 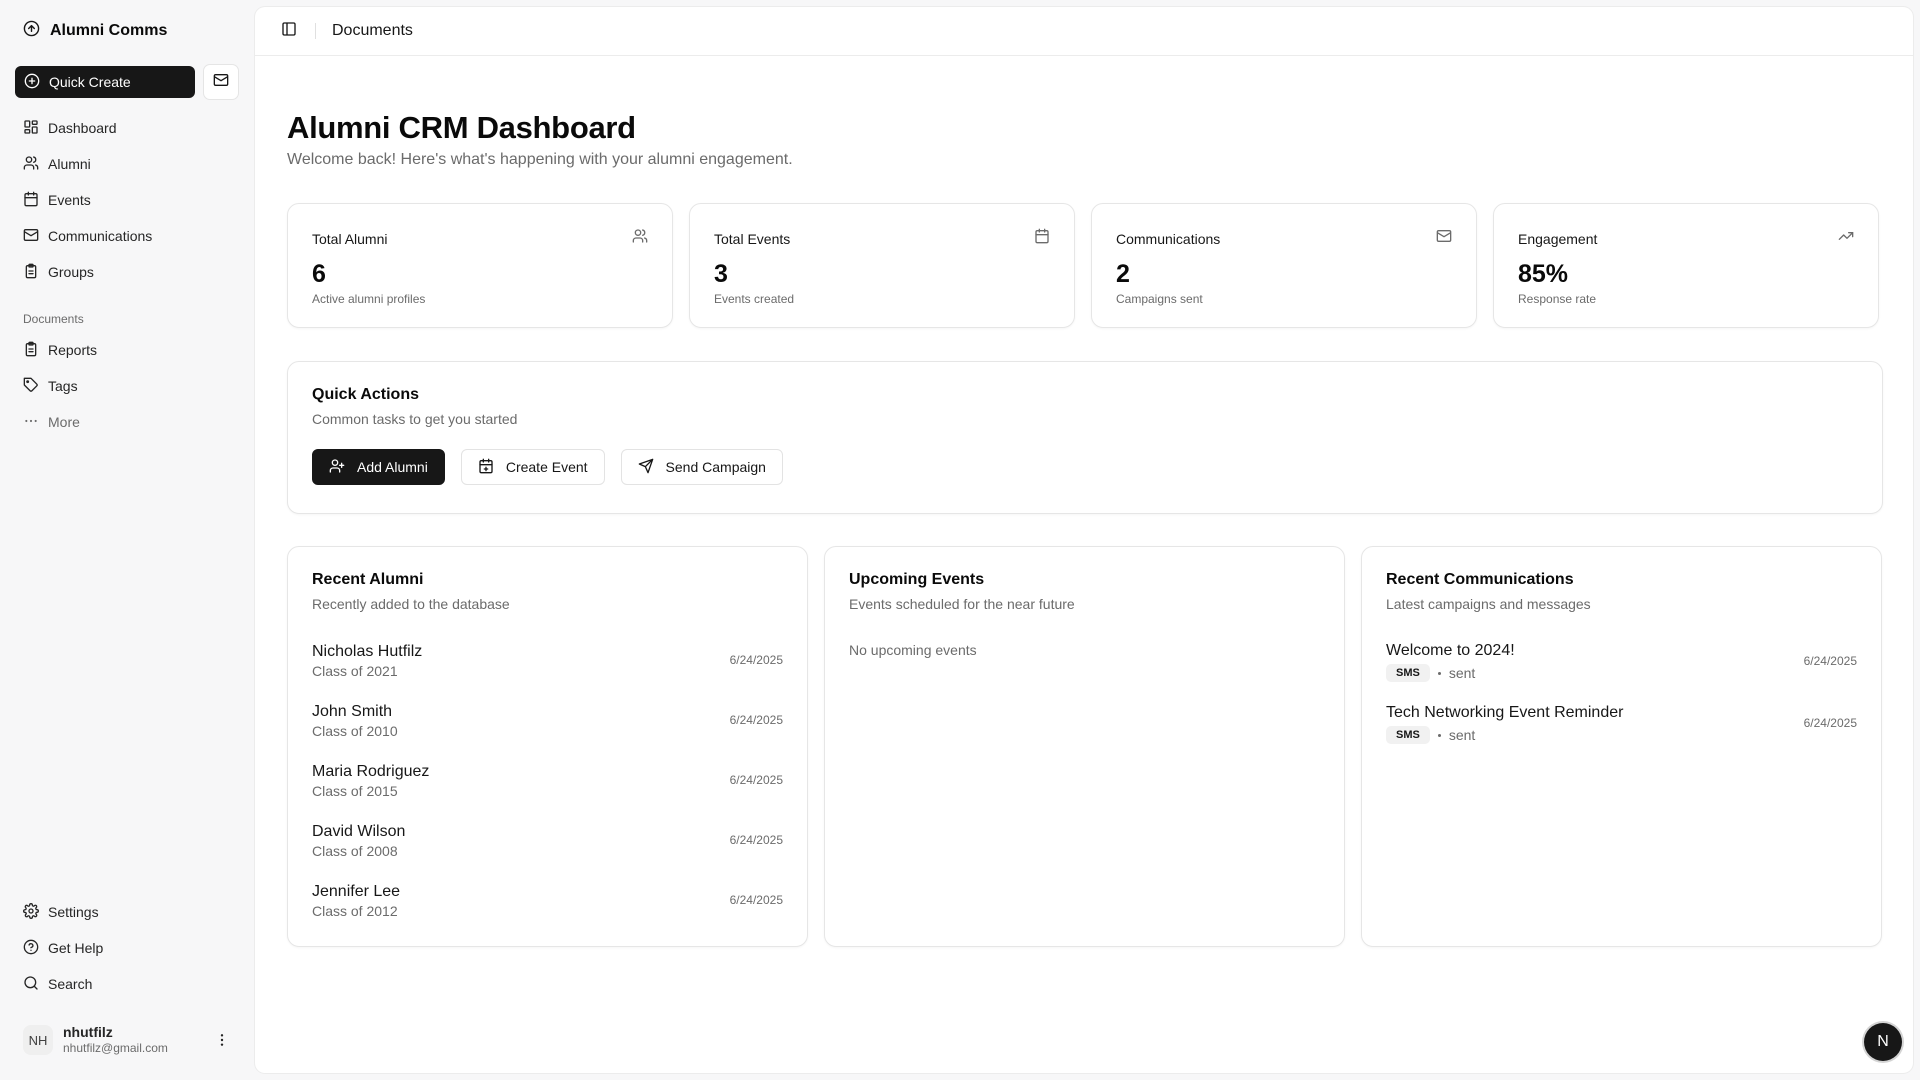 What do you see at coordinates (127, 350) in the screenshot?
I see `sidebar-item-reports: Reports` at bounding box center [127, 350].